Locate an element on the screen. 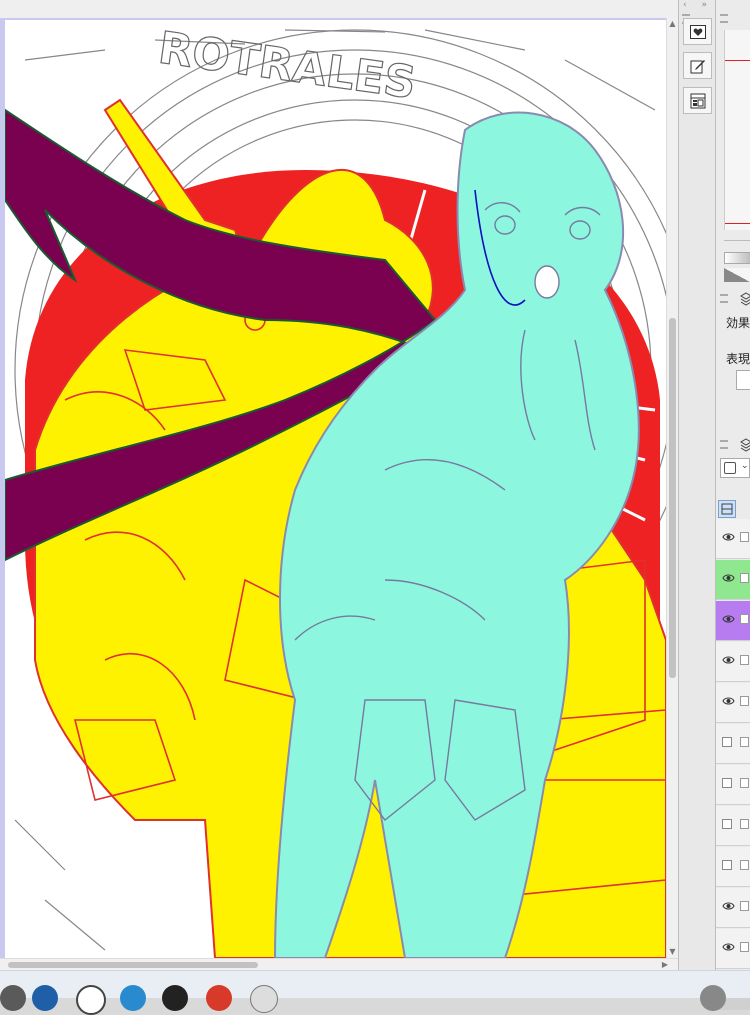 The width and height of the screenshot is (750, 1015). layer-list-toggle is located at coordinates (727, 509).